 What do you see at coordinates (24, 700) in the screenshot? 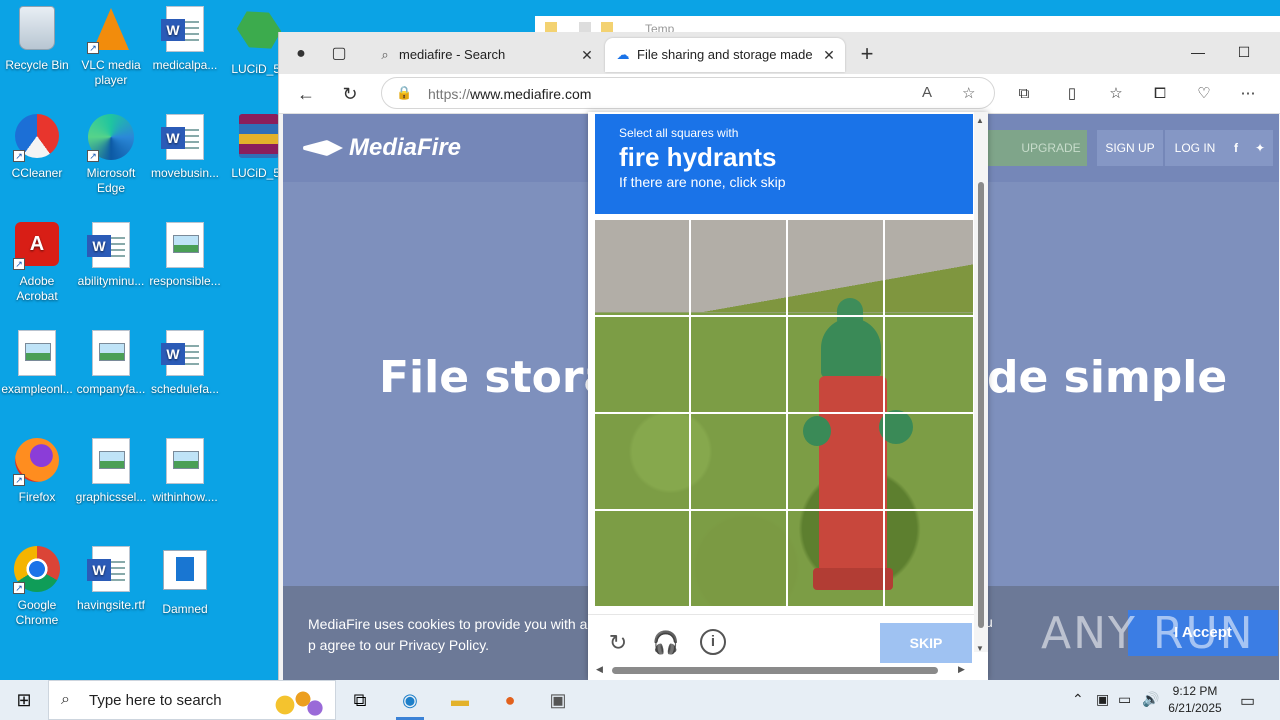
I see `windows-start-icon: ⊞` at bounding box center [24, 700].